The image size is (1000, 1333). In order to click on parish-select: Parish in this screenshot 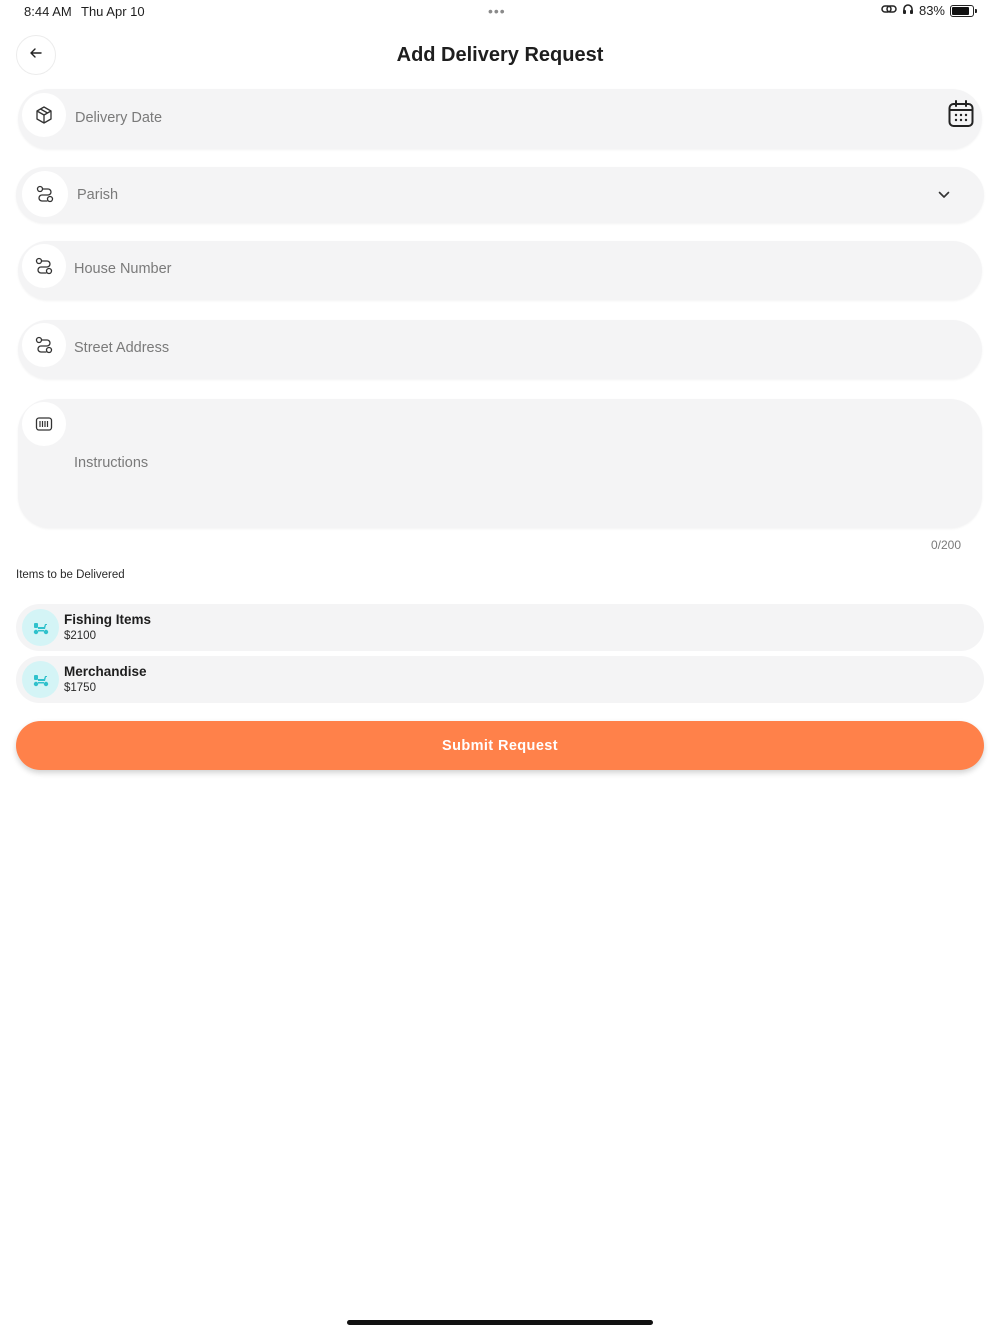, I will do `click(500, 195)`.